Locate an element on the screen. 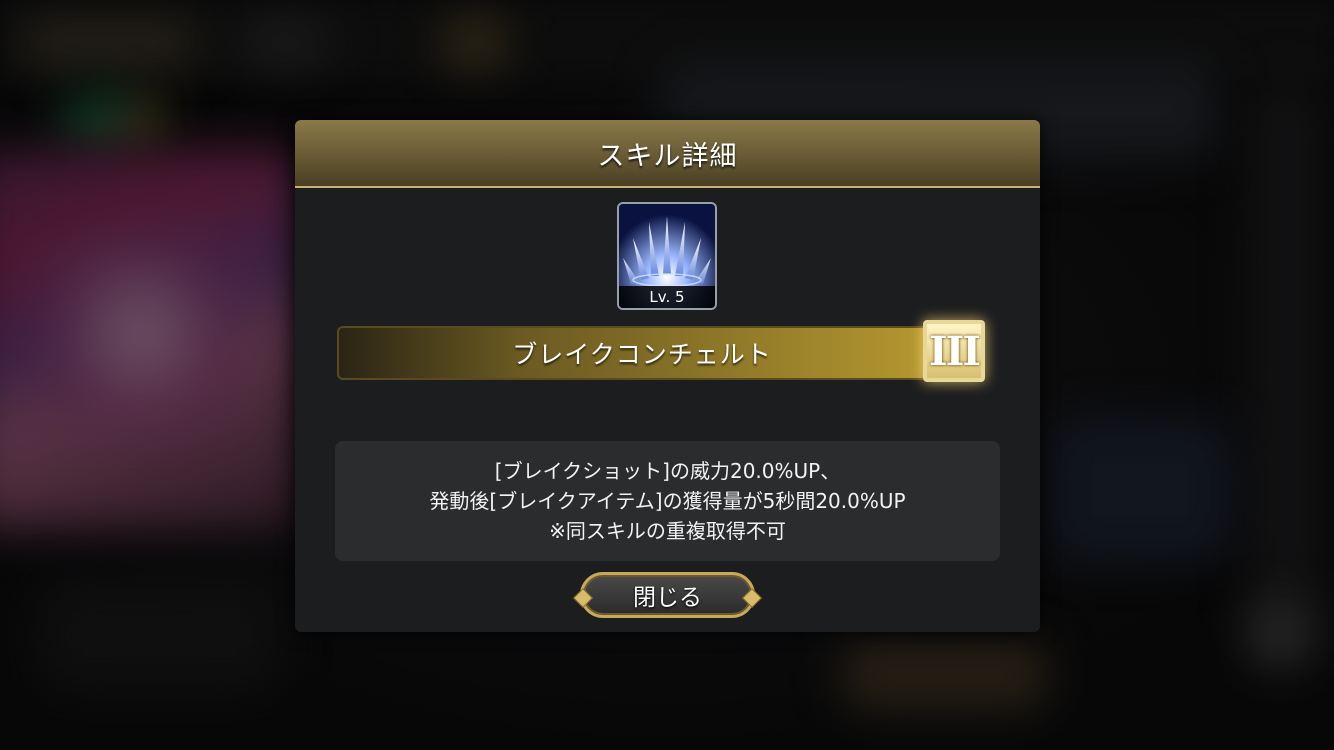 This screenshot has height=750, width=1334. description-line: 発動後[ブレイクアイテム]の獲得量が5秒間20.0%UP is located at coordinates (667, 501).